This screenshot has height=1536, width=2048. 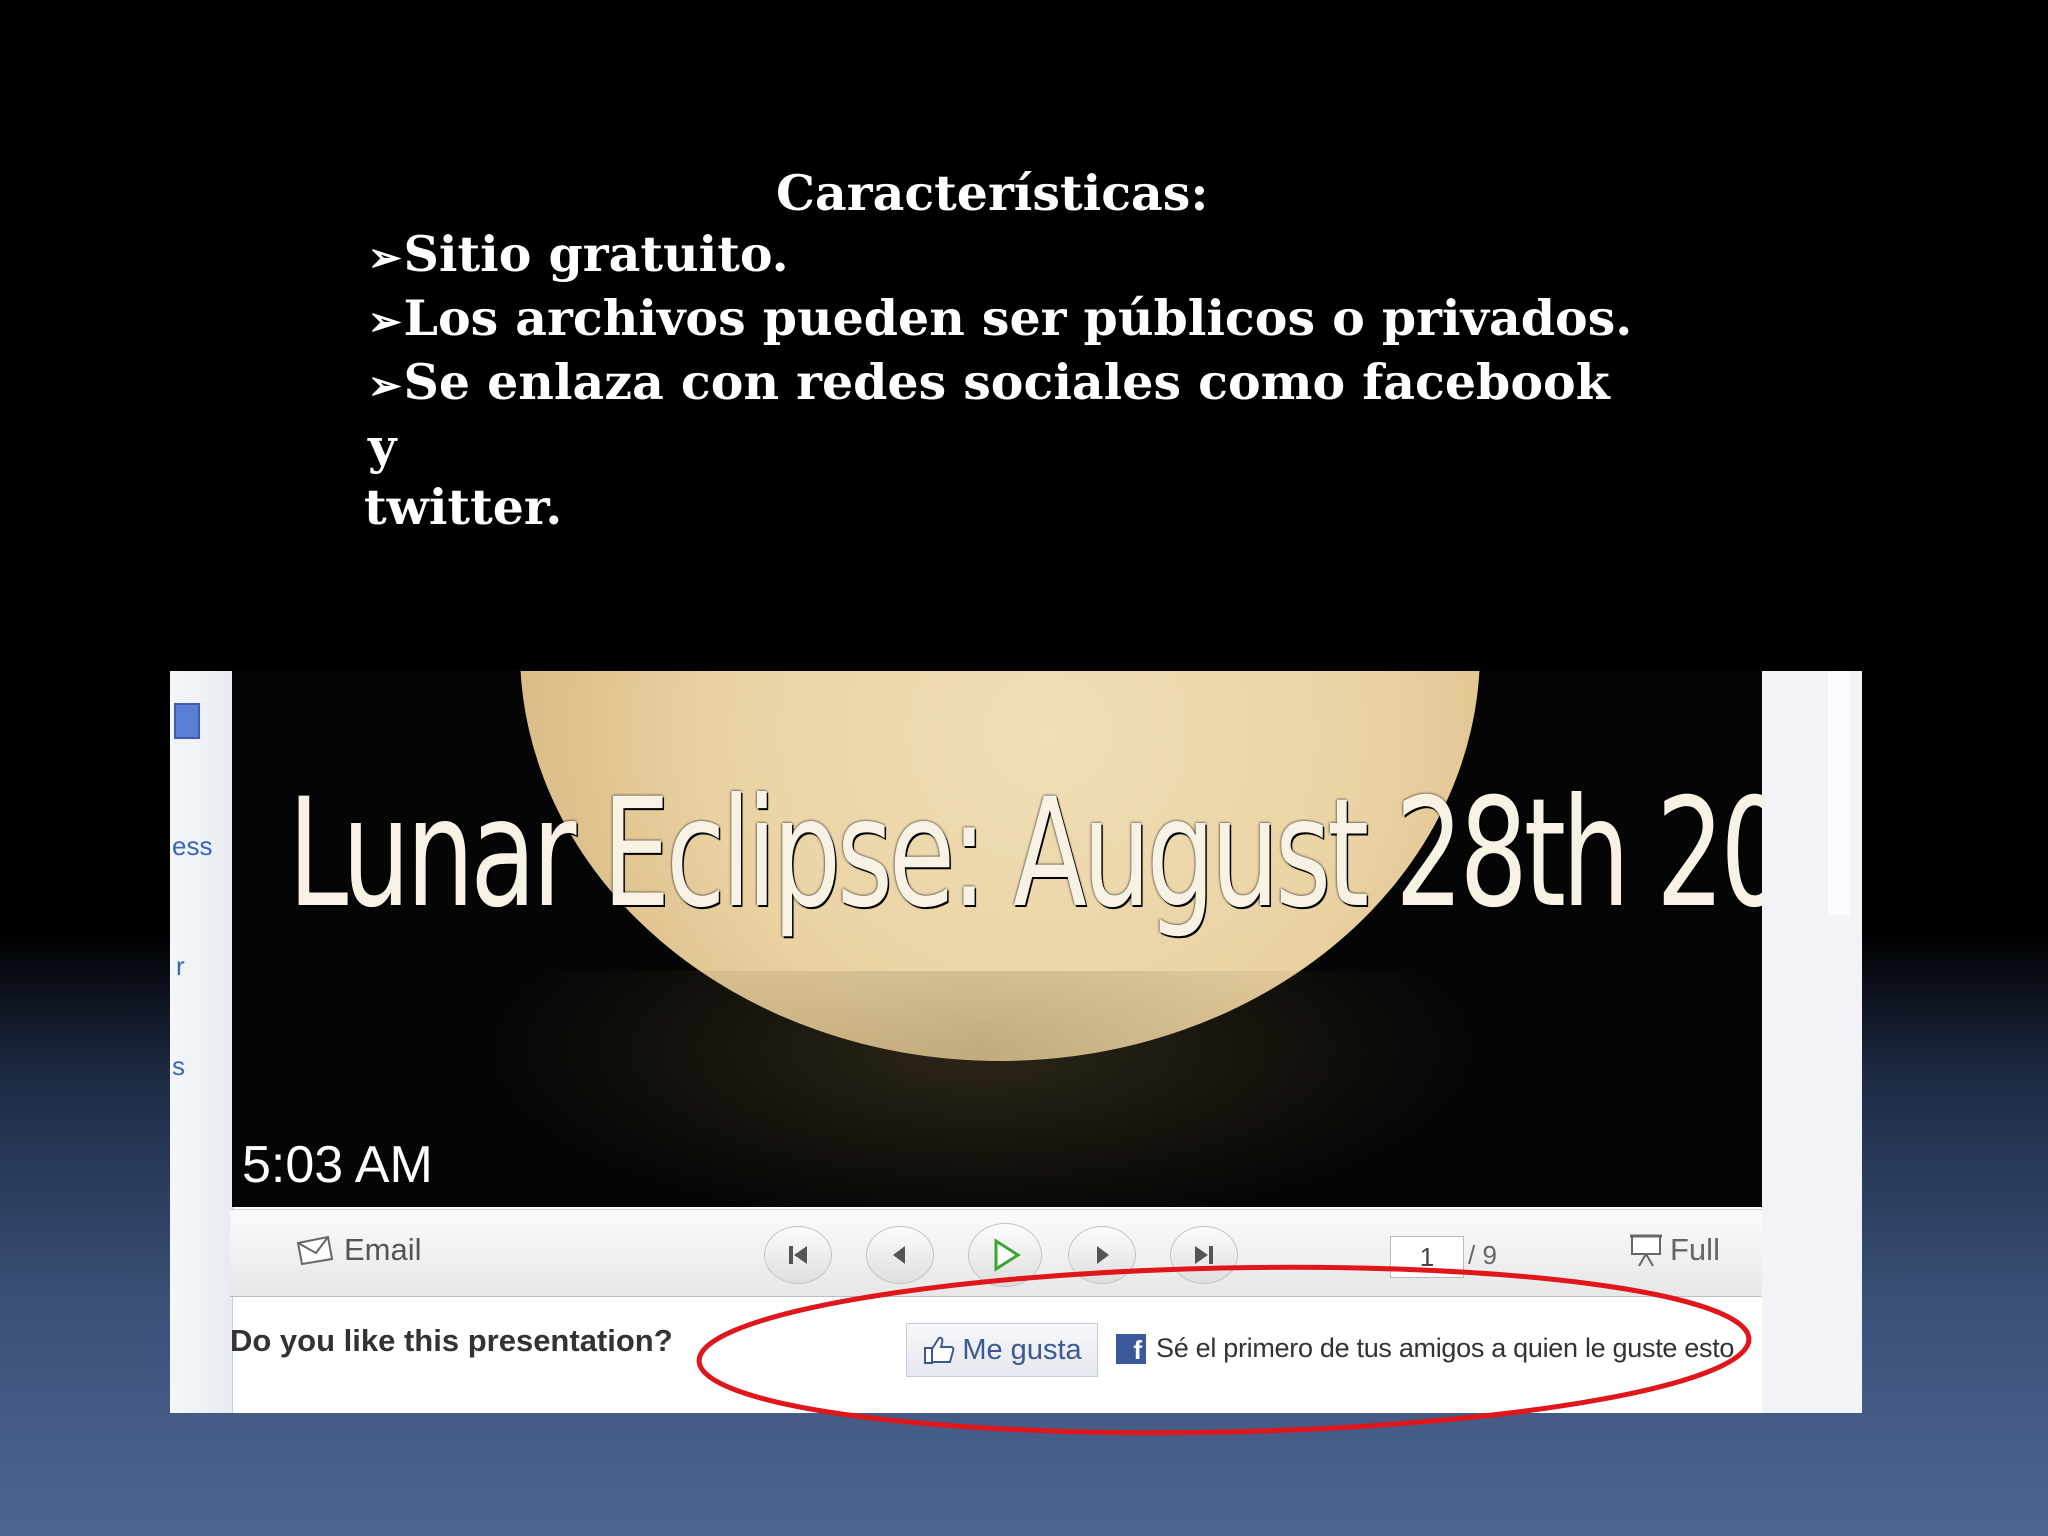 What do you see at coordinates (337, 1165) in the screenshot?
I see `time-label: 5:03 AM` at bounding box center [337, 1165].